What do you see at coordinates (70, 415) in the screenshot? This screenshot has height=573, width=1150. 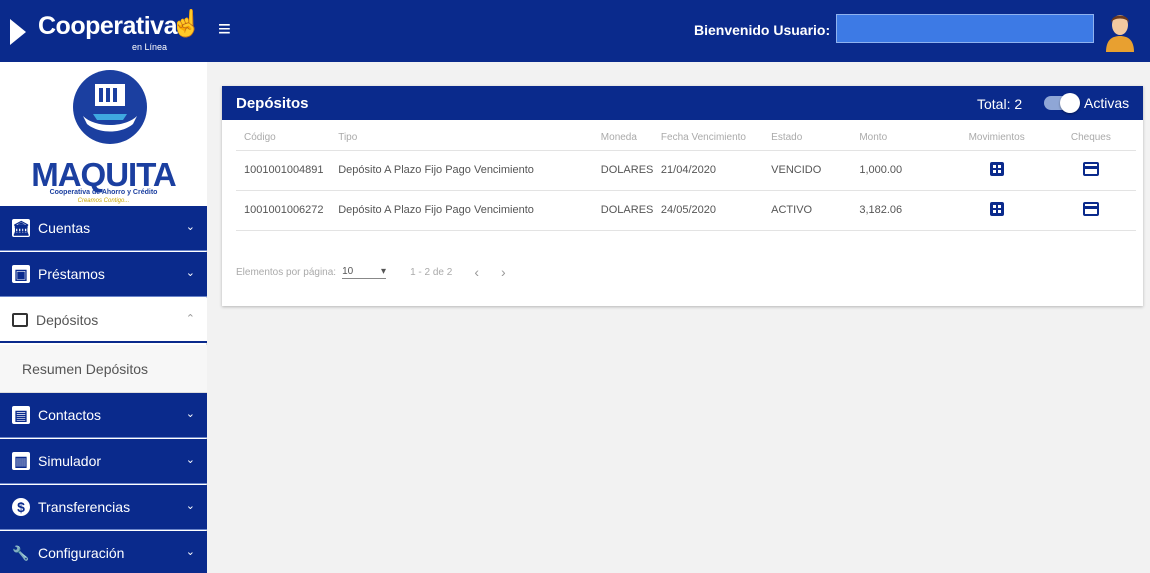 I see `sidebar-item-label: Contactos` at bounding box center [70, 415].